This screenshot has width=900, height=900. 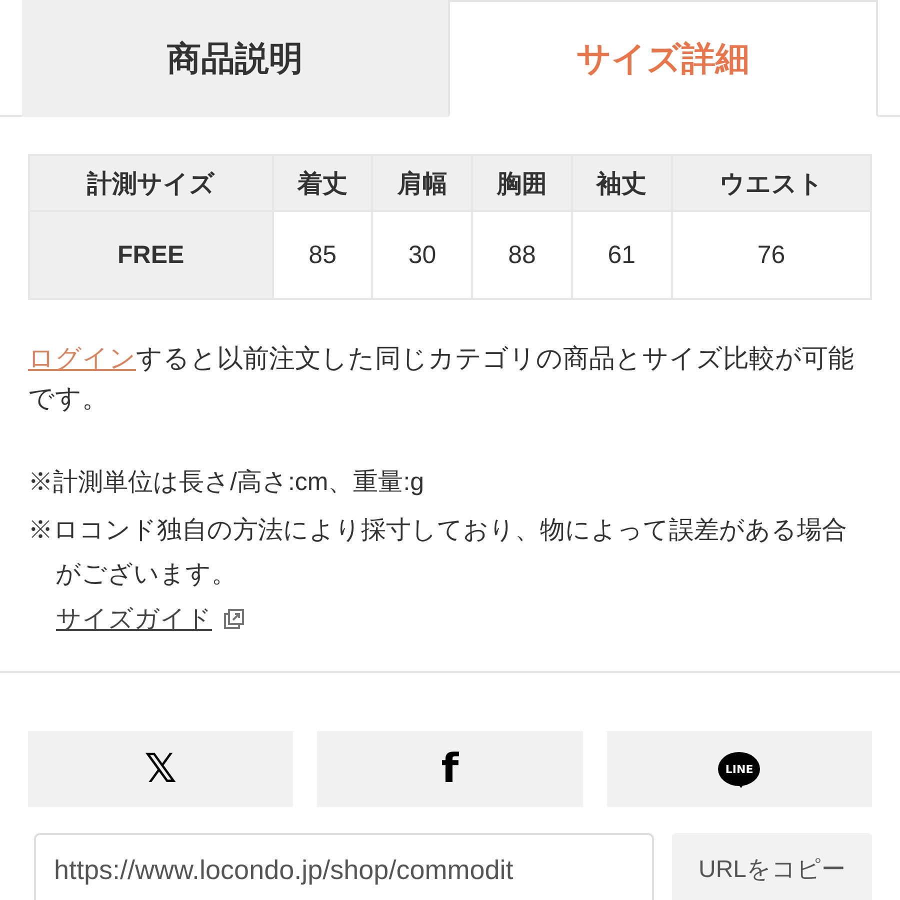 What do you see at coordinates (522, 183) in the screenshot?
I see `column-header: 胸囲` at bounding box center [522, 183].